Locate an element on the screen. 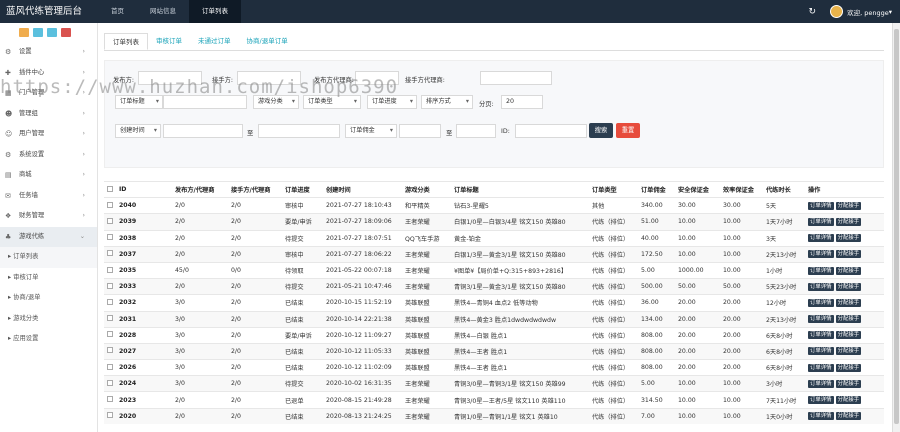 Image resolution: width=900 pixels, height=432 pixels. topnav-order-list: 订单列表 is located at coordinates (215, 11).